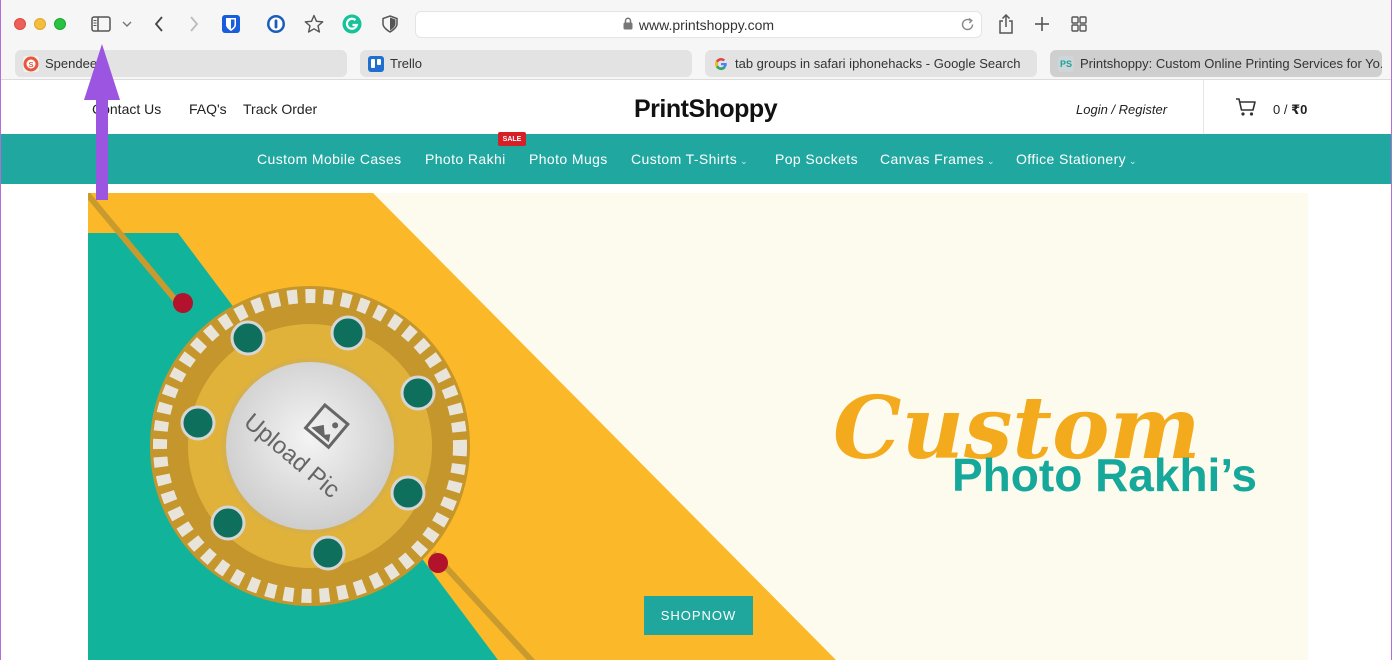 This screenshot has height=660, width=1392. I want to click on browser-toolbar: www.printshoppy.com, so click(696, 24).